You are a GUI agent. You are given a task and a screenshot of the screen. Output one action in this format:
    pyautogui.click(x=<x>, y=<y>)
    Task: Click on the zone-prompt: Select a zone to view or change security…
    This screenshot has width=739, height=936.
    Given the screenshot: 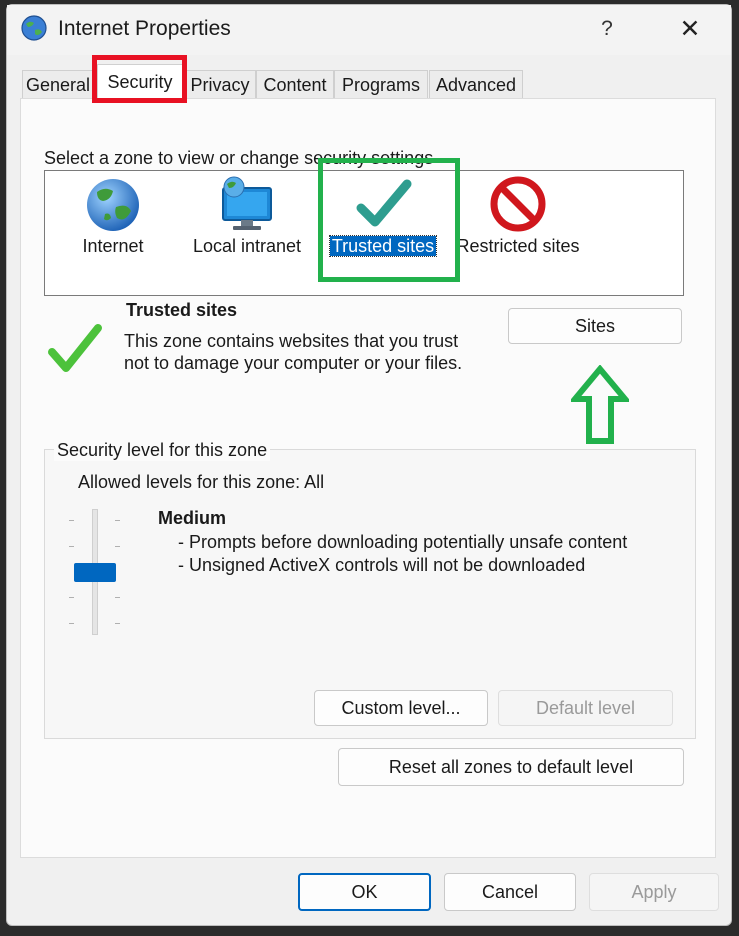 What is the action you would take?
    pyautogui.click(x=239, y=158)
    